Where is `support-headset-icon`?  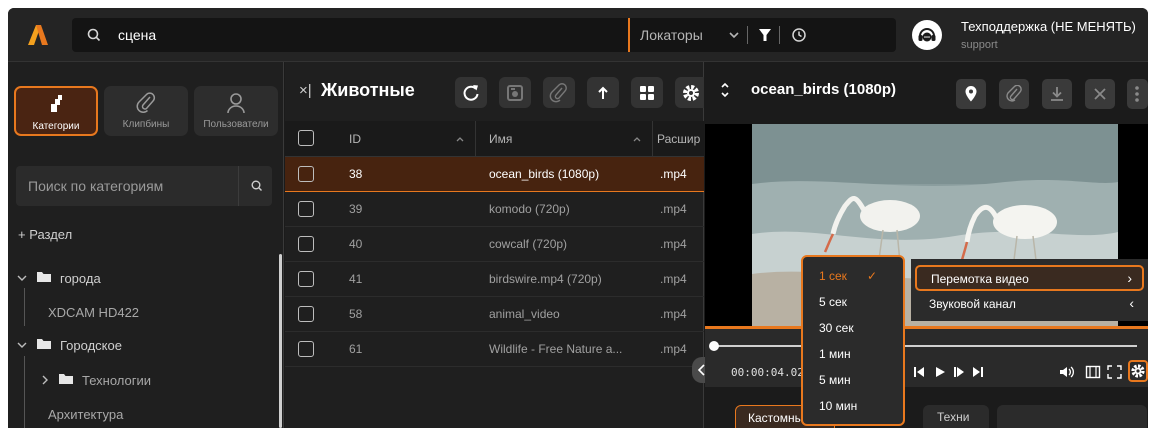 support-headset-icon is located at coordinates (927, 35).